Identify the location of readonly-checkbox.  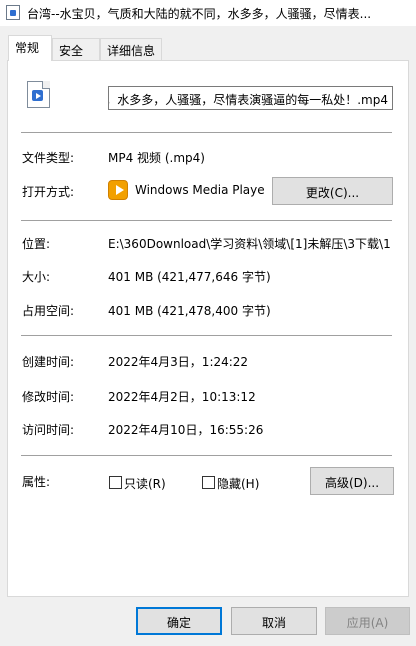
(115, 482).